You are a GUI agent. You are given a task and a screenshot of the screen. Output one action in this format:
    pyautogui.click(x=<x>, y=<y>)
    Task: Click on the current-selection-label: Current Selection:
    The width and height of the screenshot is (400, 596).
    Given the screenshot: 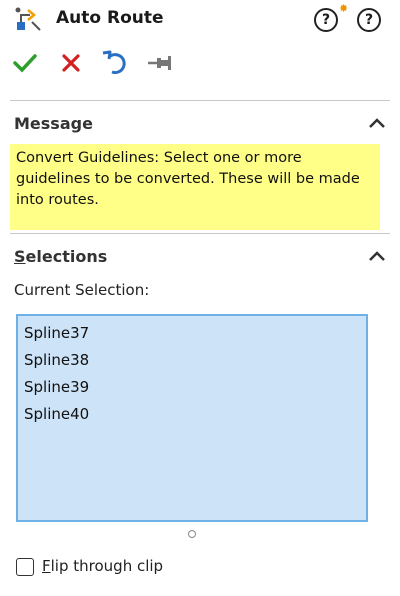 What is the action you would take?
    pyautogui.click(x=82, y=290)
    